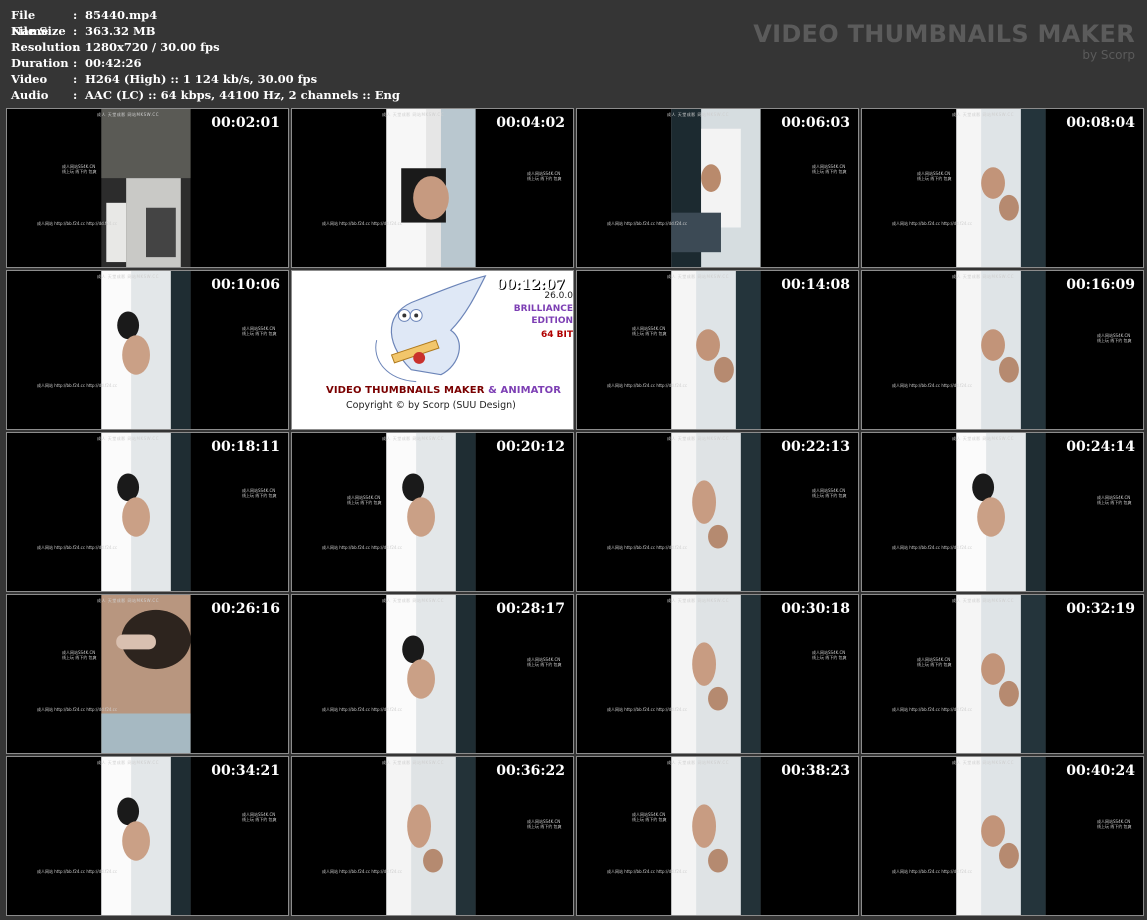 This screenshot has height=920, width=1147. Describe the element at coordinates (245, 285) in the screenshot. I see `timestamp: 00:10:06` at that location.